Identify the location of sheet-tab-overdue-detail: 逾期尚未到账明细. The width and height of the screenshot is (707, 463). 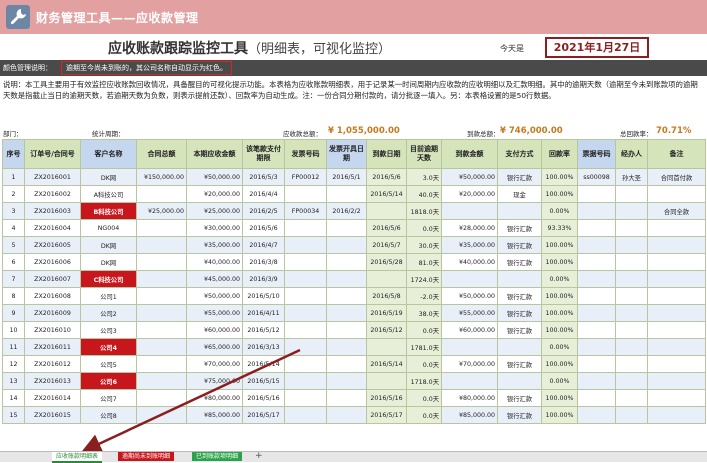
(146, 456).